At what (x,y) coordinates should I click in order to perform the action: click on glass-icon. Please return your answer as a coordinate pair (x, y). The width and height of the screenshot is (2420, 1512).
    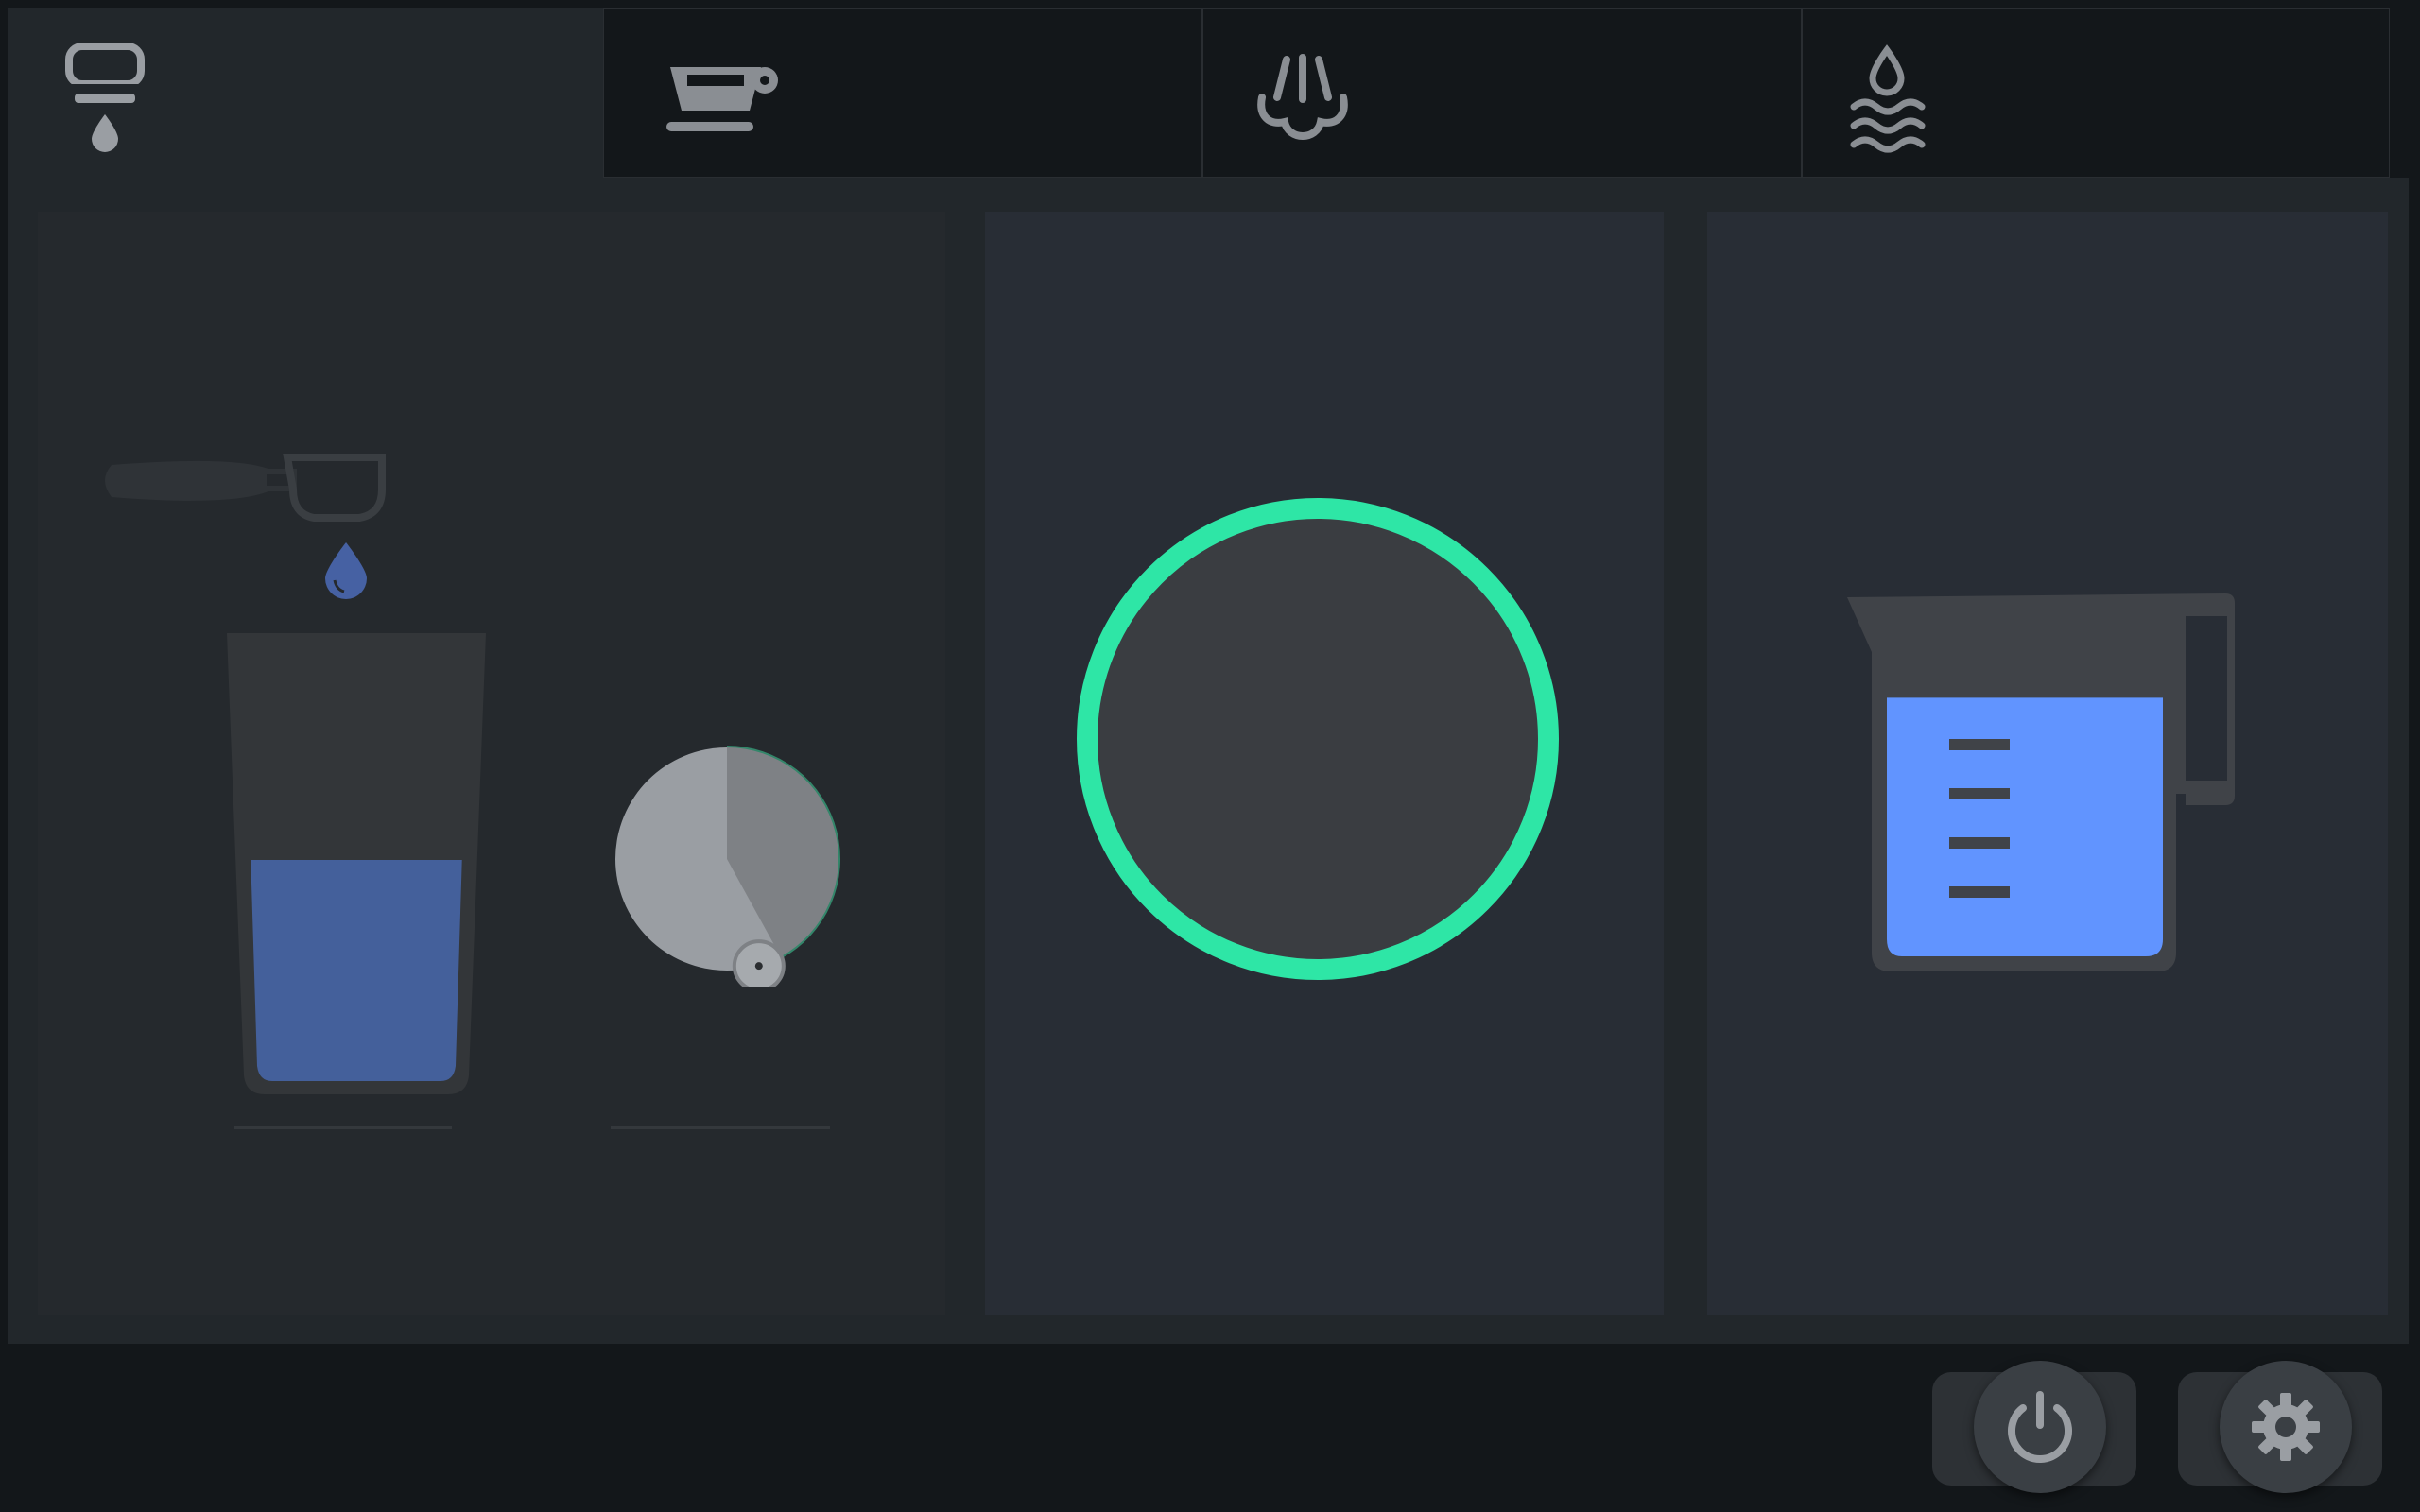
    Looking at the image, I should click on (357, 868).